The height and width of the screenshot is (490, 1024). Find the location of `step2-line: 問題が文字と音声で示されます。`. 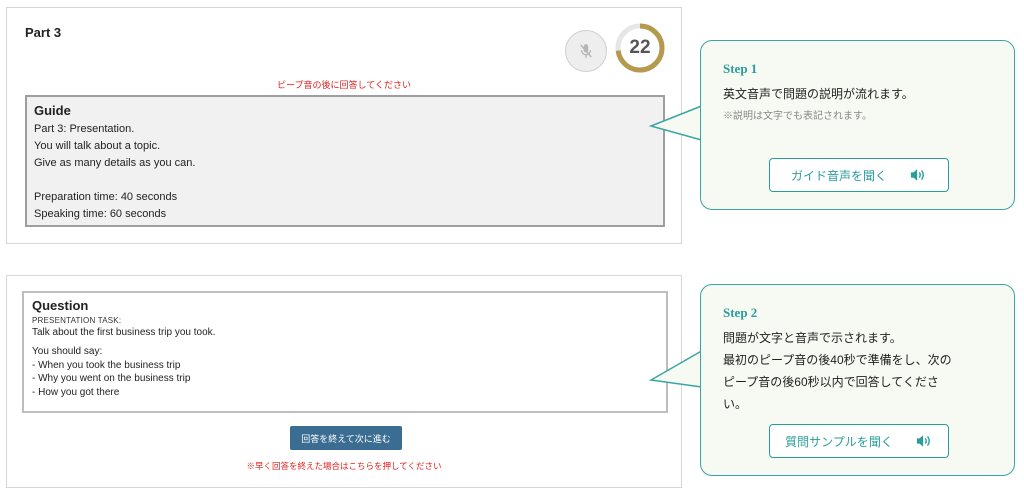

step2-line: 問題が文字と音声で示されます。 is located at coordinates (812, 338).